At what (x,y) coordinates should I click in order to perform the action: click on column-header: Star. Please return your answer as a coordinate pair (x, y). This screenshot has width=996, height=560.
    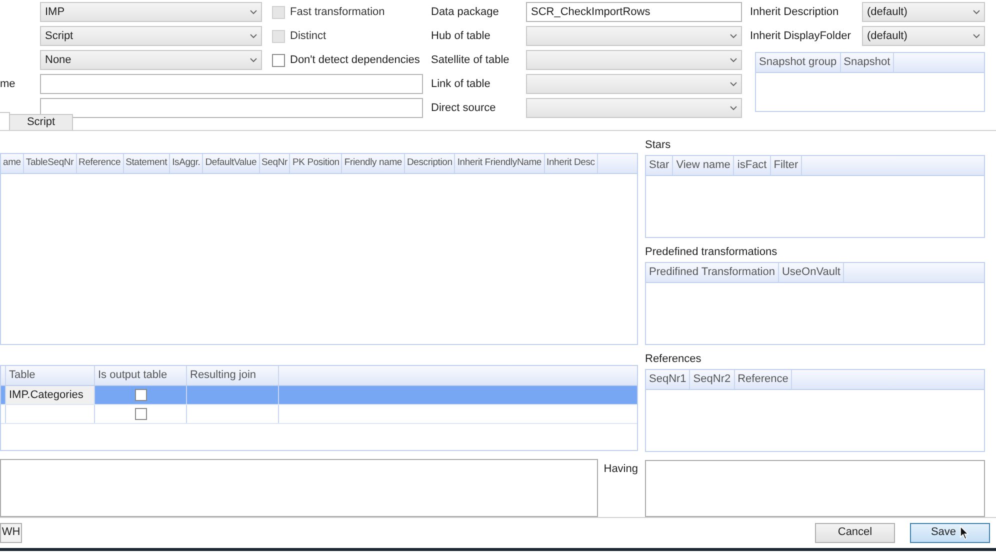
    Looking at the image, I should click on (660, 165).